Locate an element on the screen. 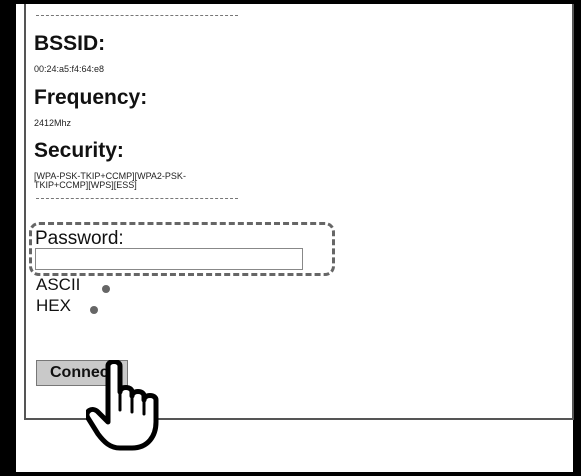  frequency-heading: Frequency: is located at coordinates (91, 97).